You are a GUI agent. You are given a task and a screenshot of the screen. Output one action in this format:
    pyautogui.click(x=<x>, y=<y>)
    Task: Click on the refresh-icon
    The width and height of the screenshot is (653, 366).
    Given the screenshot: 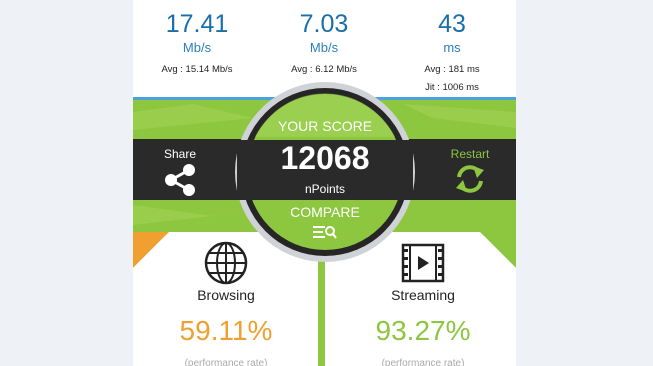 What is the action you would take?
    pyautogui.click(x=470, y=179)
    